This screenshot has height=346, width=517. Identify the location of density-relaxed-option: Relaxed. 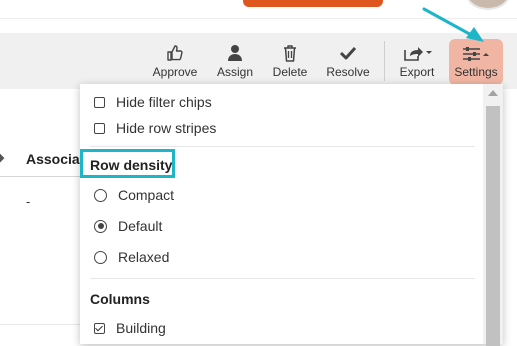
(131, 257).